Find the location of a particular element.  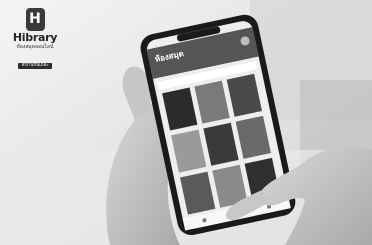

brand-subtitle: ห้องสมุดออนไลน์ is located at coordinates (35, 47).